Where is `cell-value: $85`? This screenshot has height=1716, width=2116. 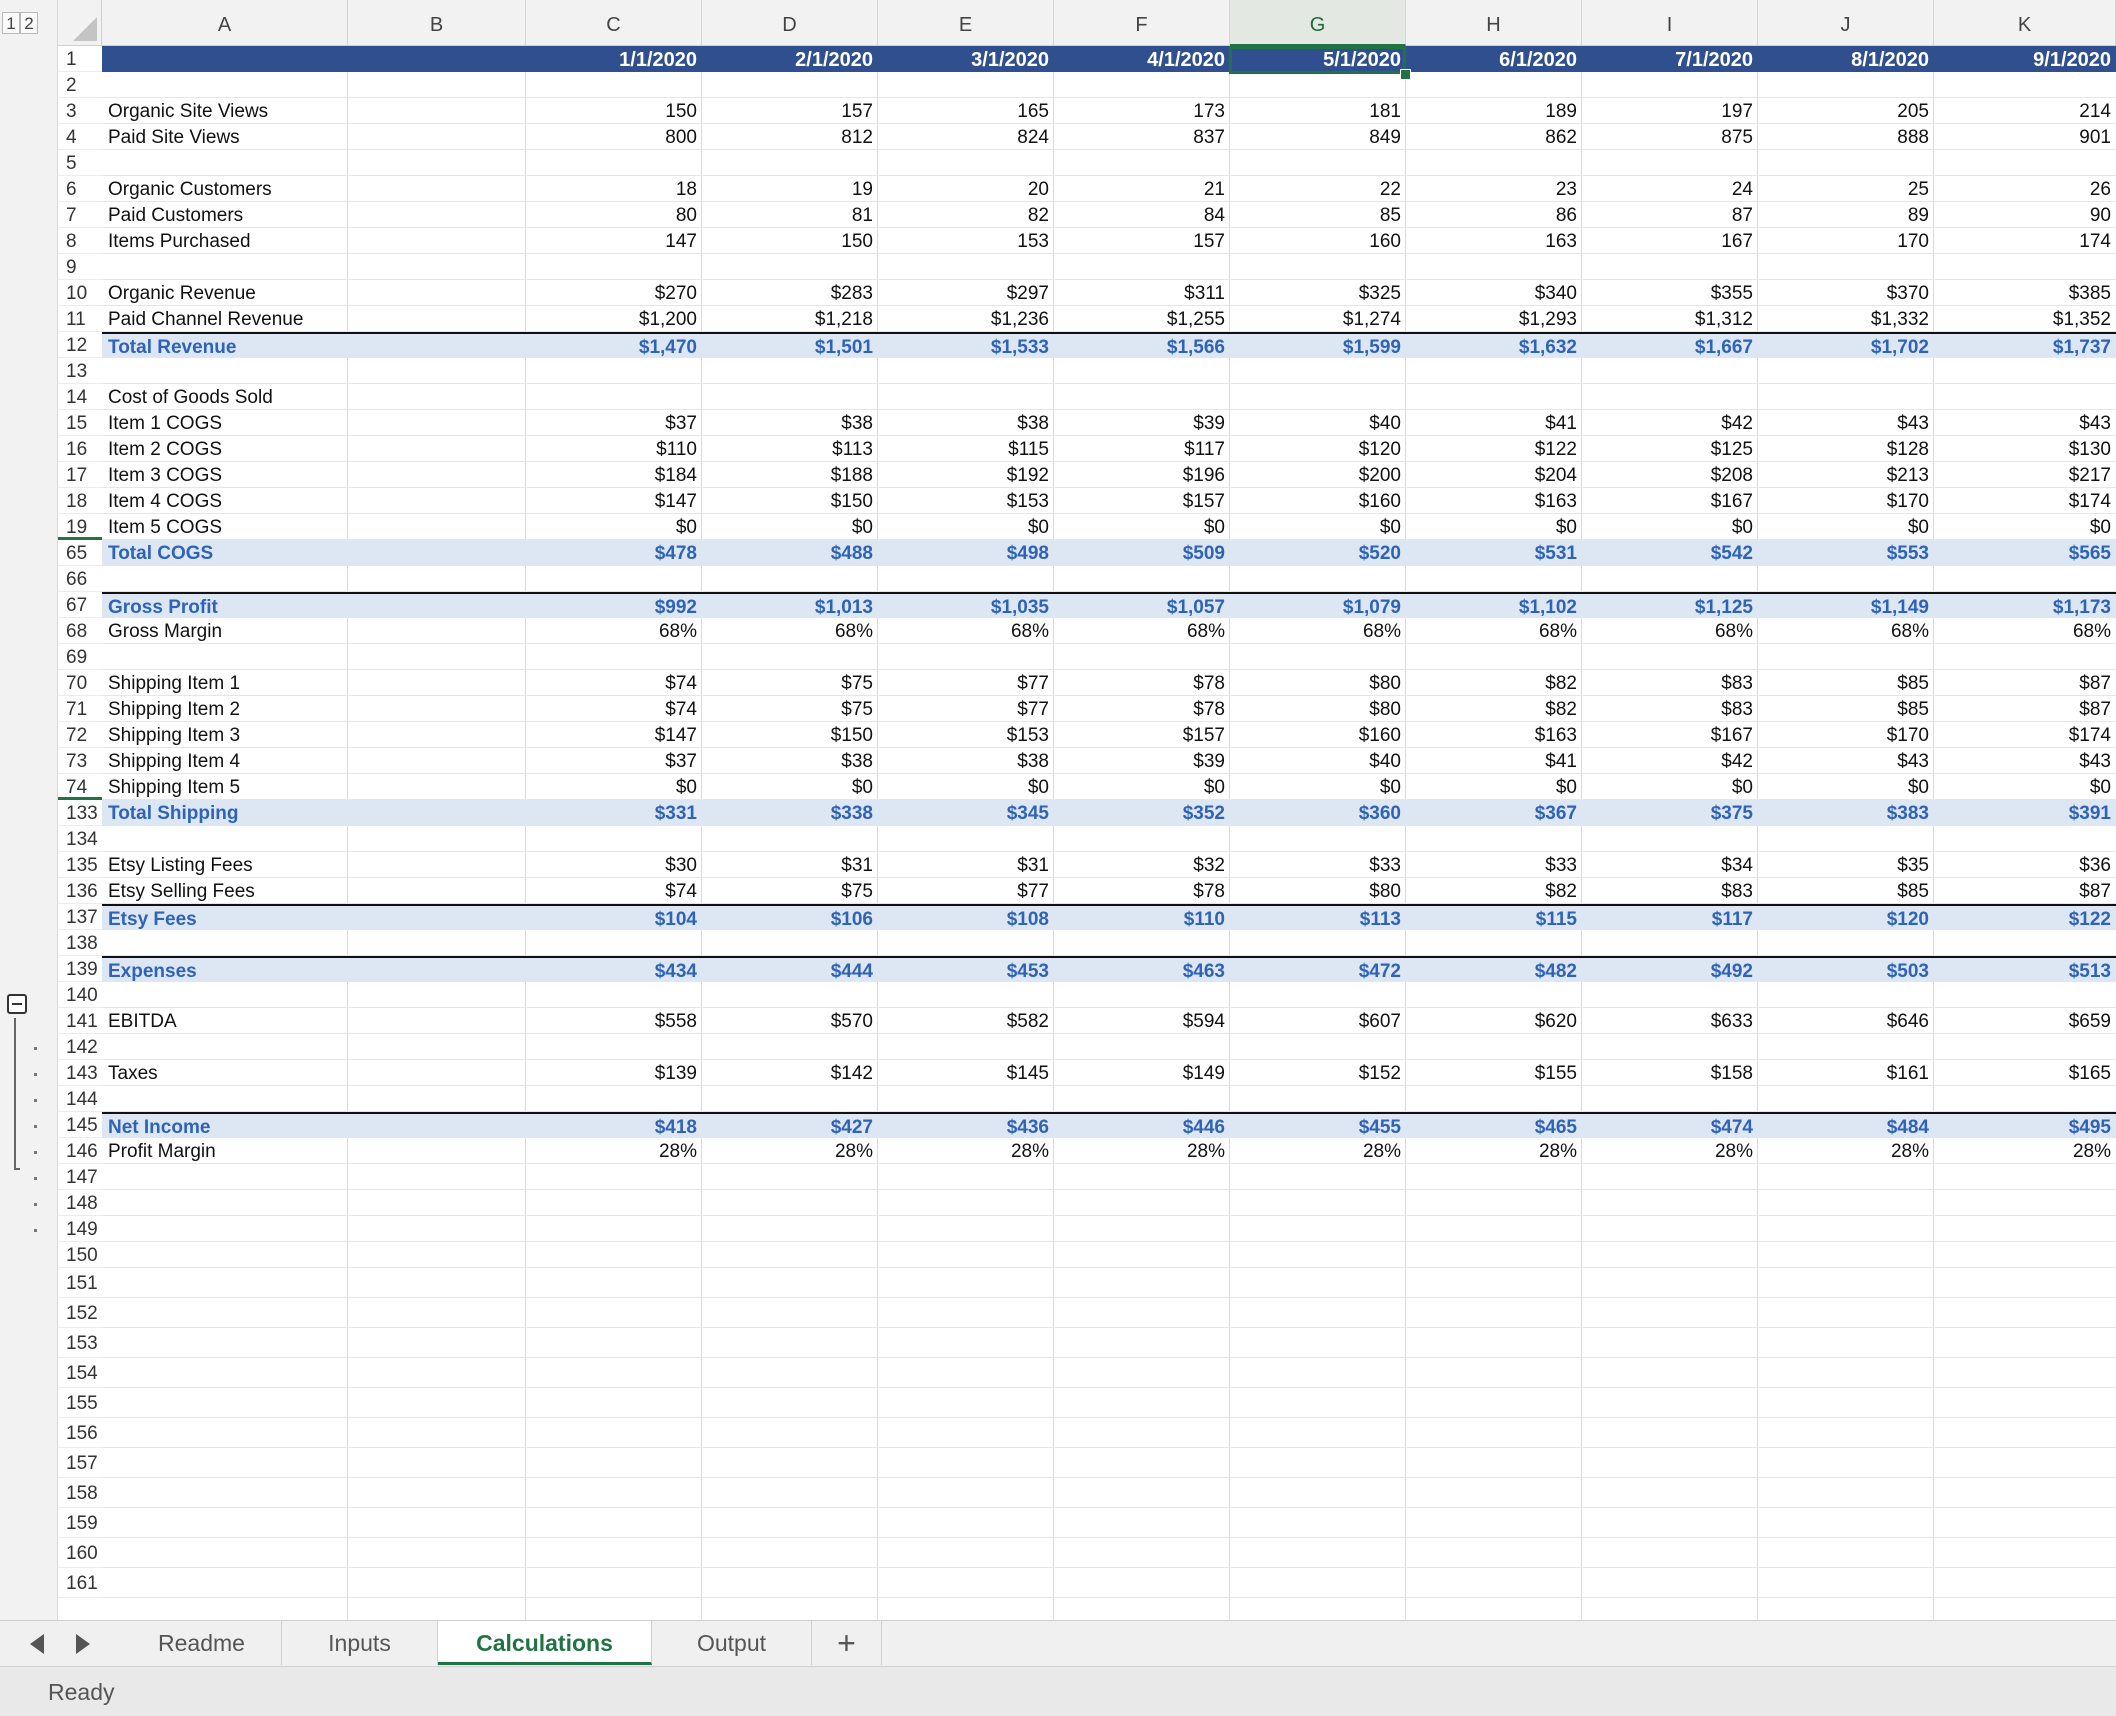 cell-value: $85 is located at coordinates (1846, 890).